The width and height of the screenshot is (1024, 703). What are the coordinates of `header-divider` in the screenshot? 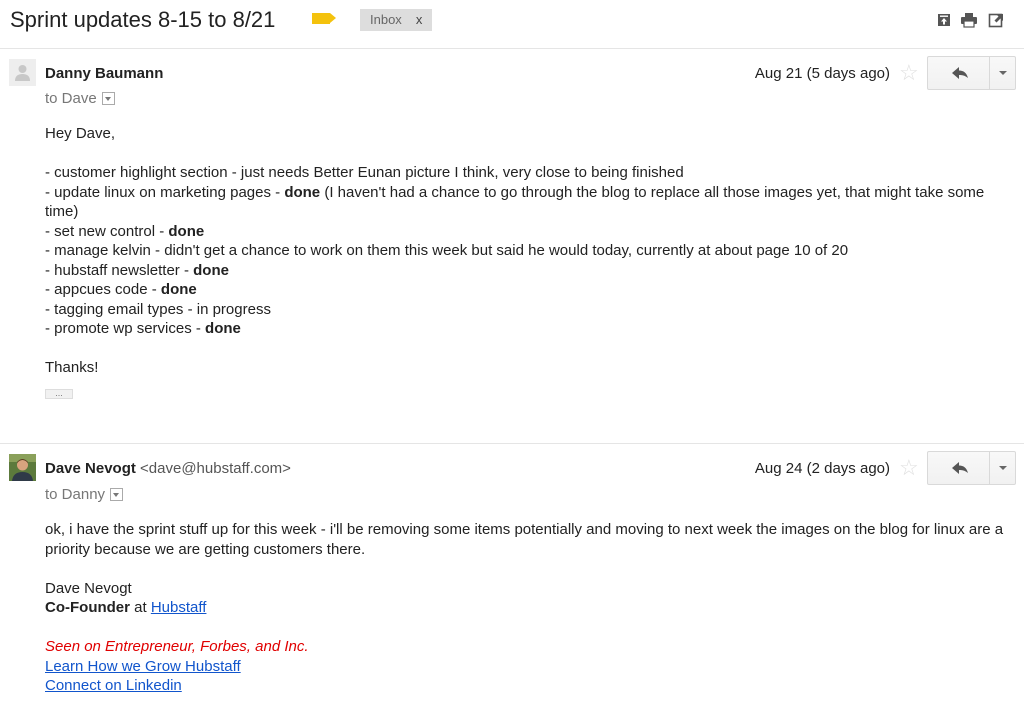 It's located at (512, 48).